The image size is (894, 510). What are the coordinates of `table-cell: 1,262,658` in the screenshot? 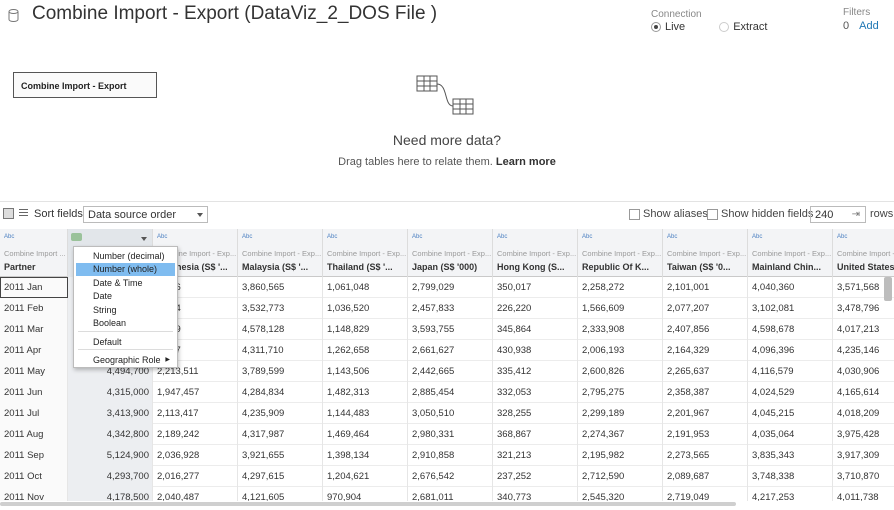 It's located at (365, 350).